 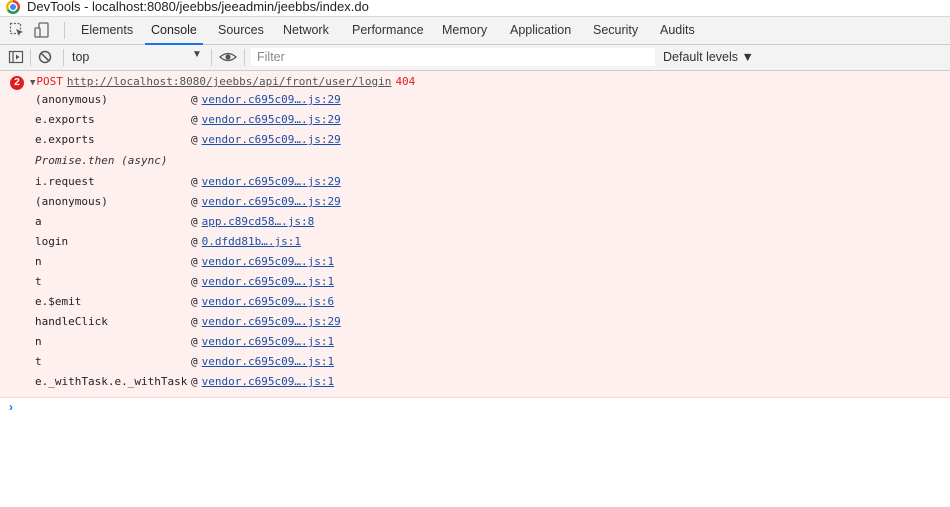 What do you see at coordinates (449, 57) in the screenshot?
I see `filter-input` at bounding box center [449, 57].